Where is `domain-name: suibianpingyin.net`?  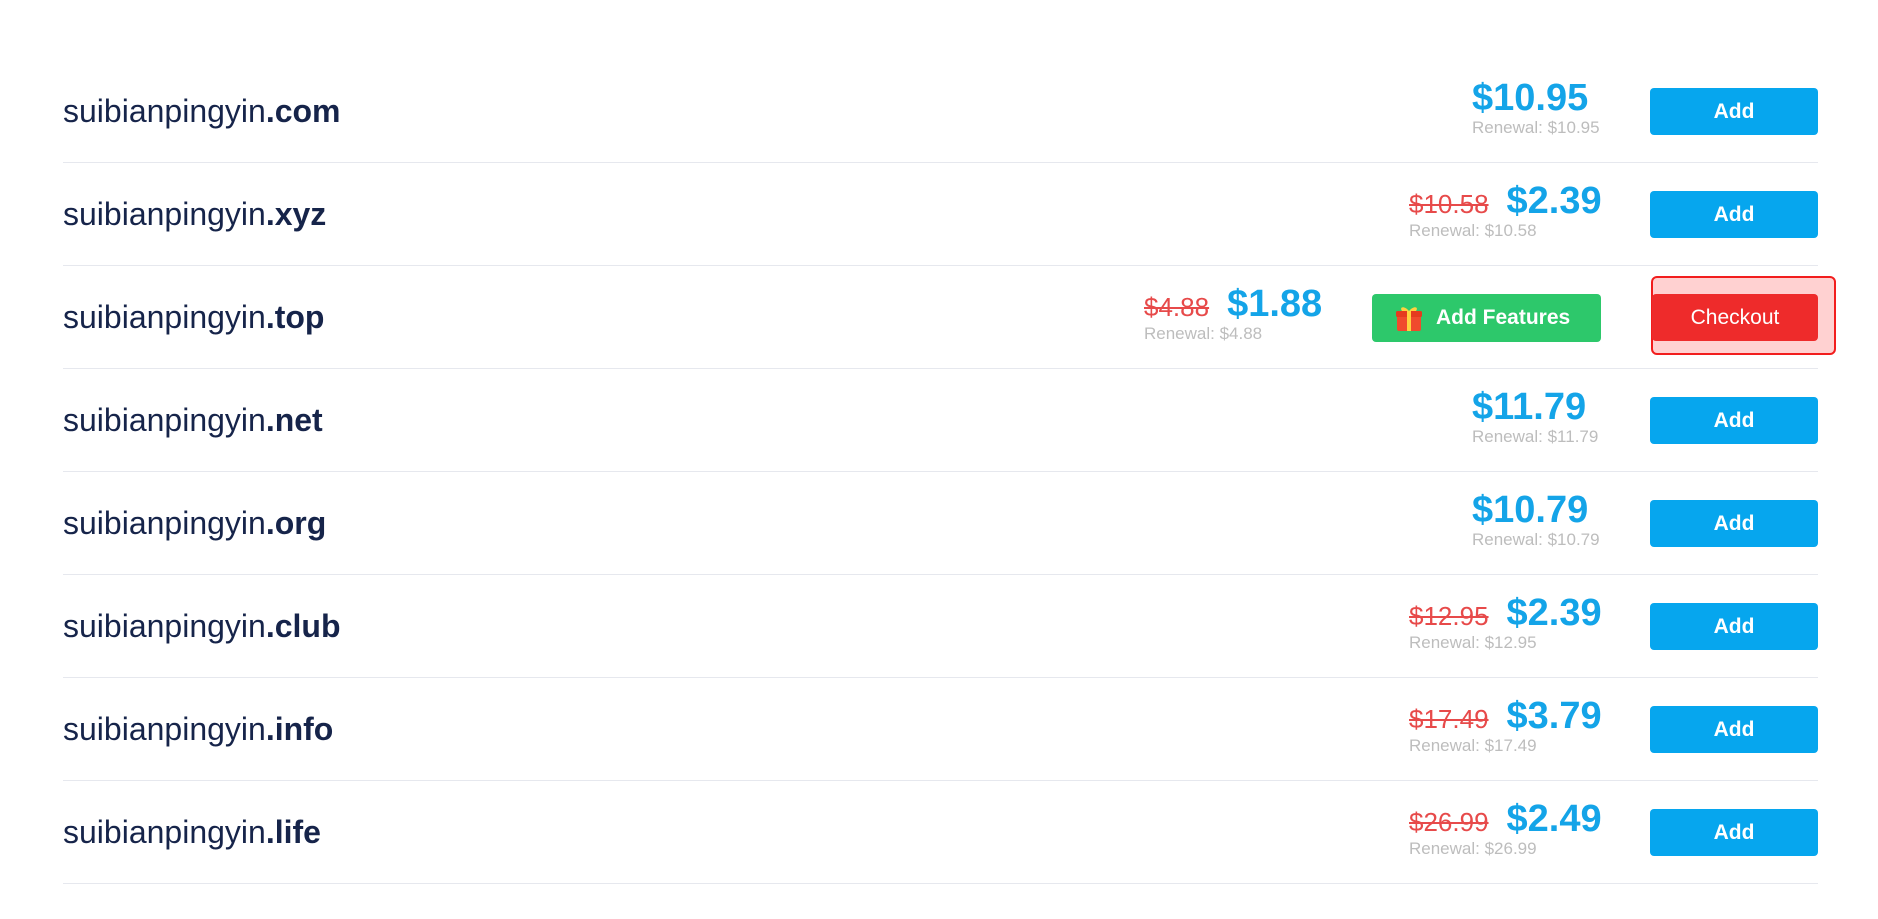 domain-name: suibianpingyin.net is located at coordinates (193, 420).